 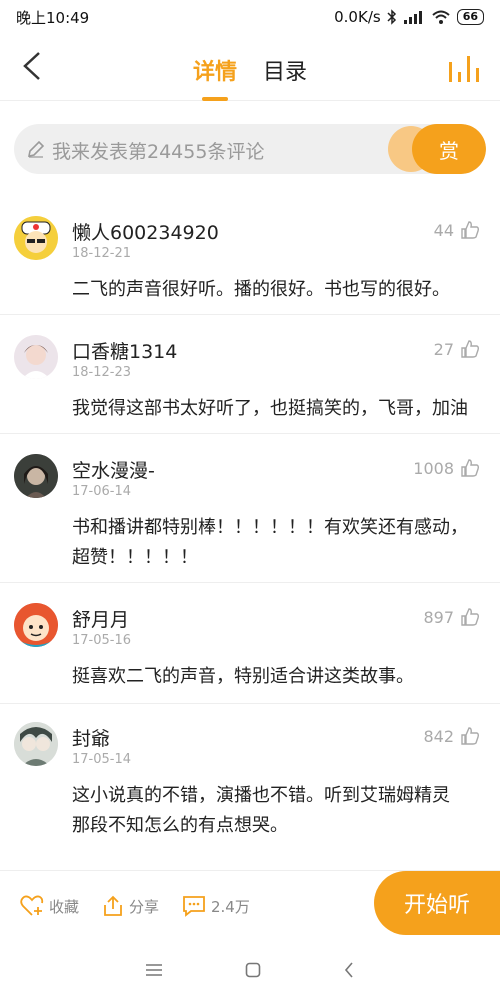 I want to click on system-nav-bar, so click(x=250, y=970).